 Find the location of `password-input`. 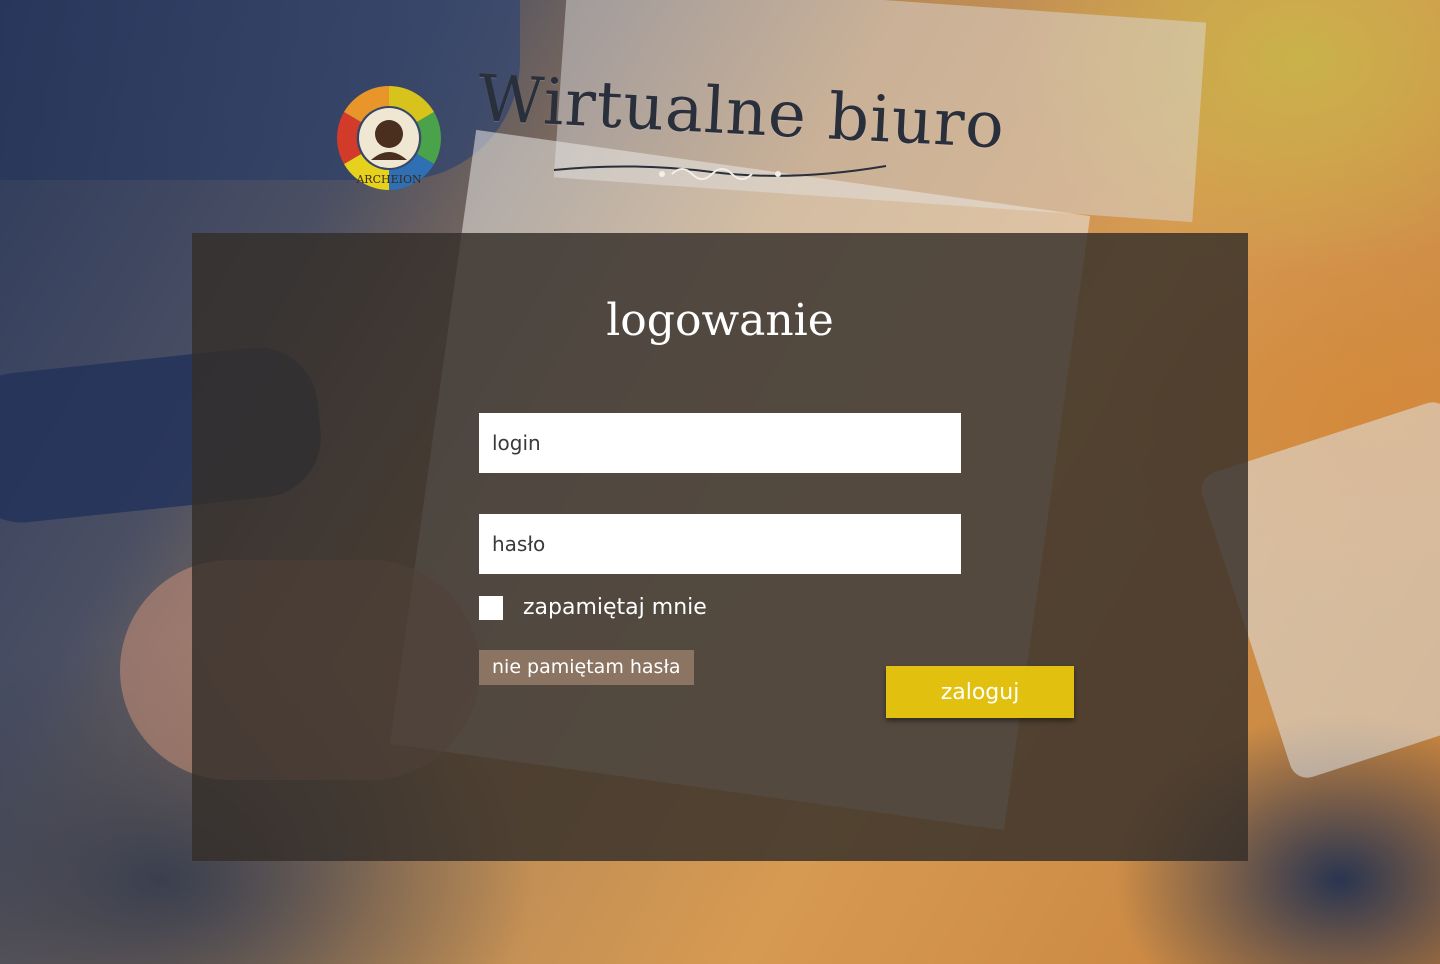

password-input is located at coordinates (720, 544).